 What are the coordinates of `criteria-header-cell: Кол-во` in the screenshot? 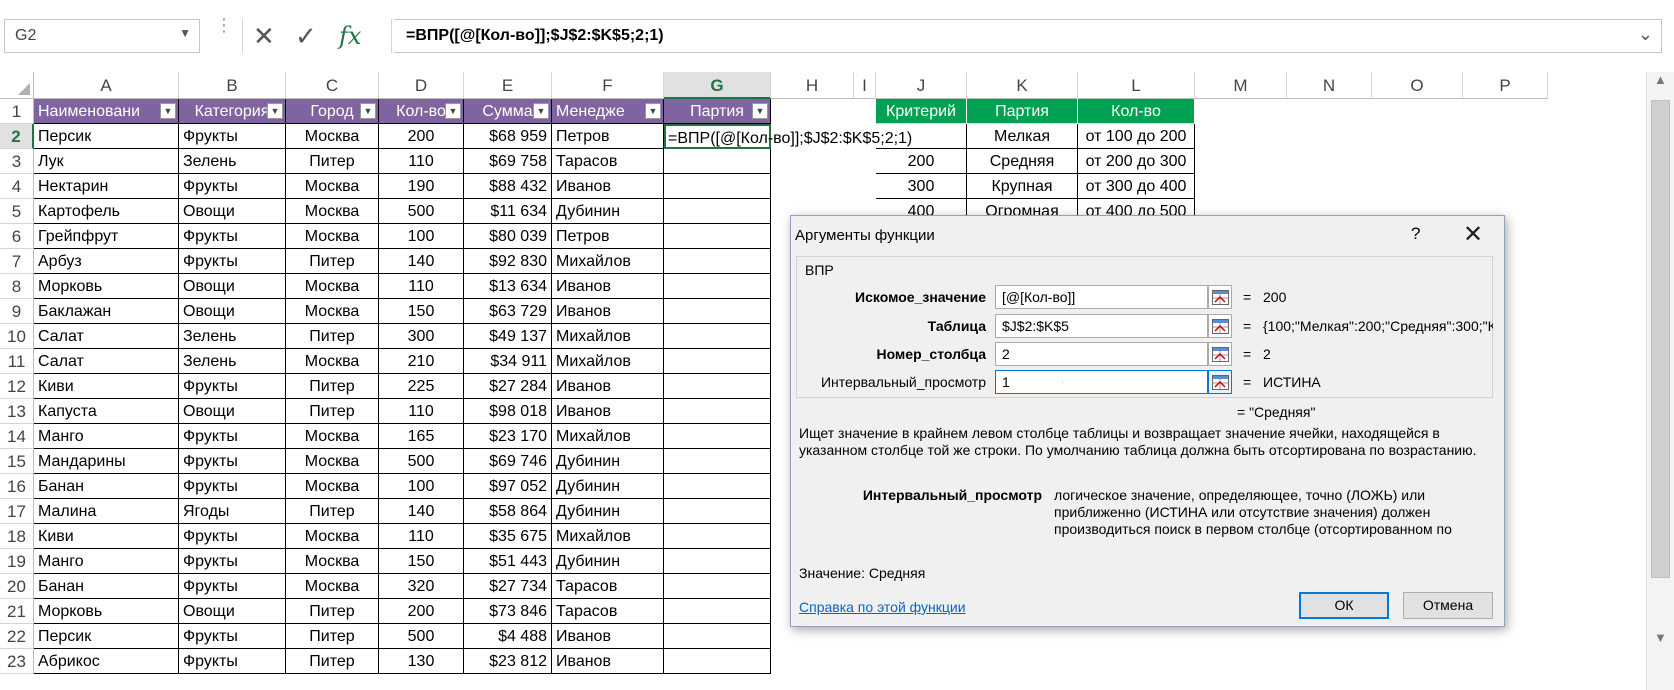 It's located at (1136, 111).